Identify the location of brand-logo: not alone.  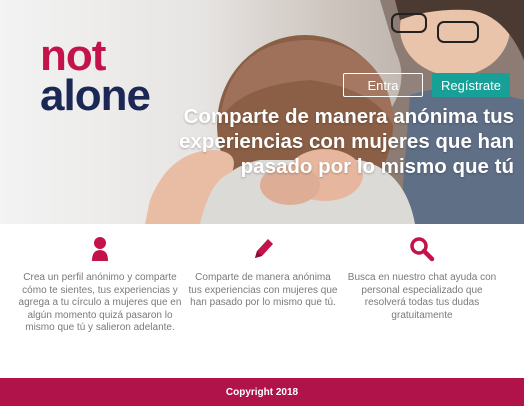
(95, 75).